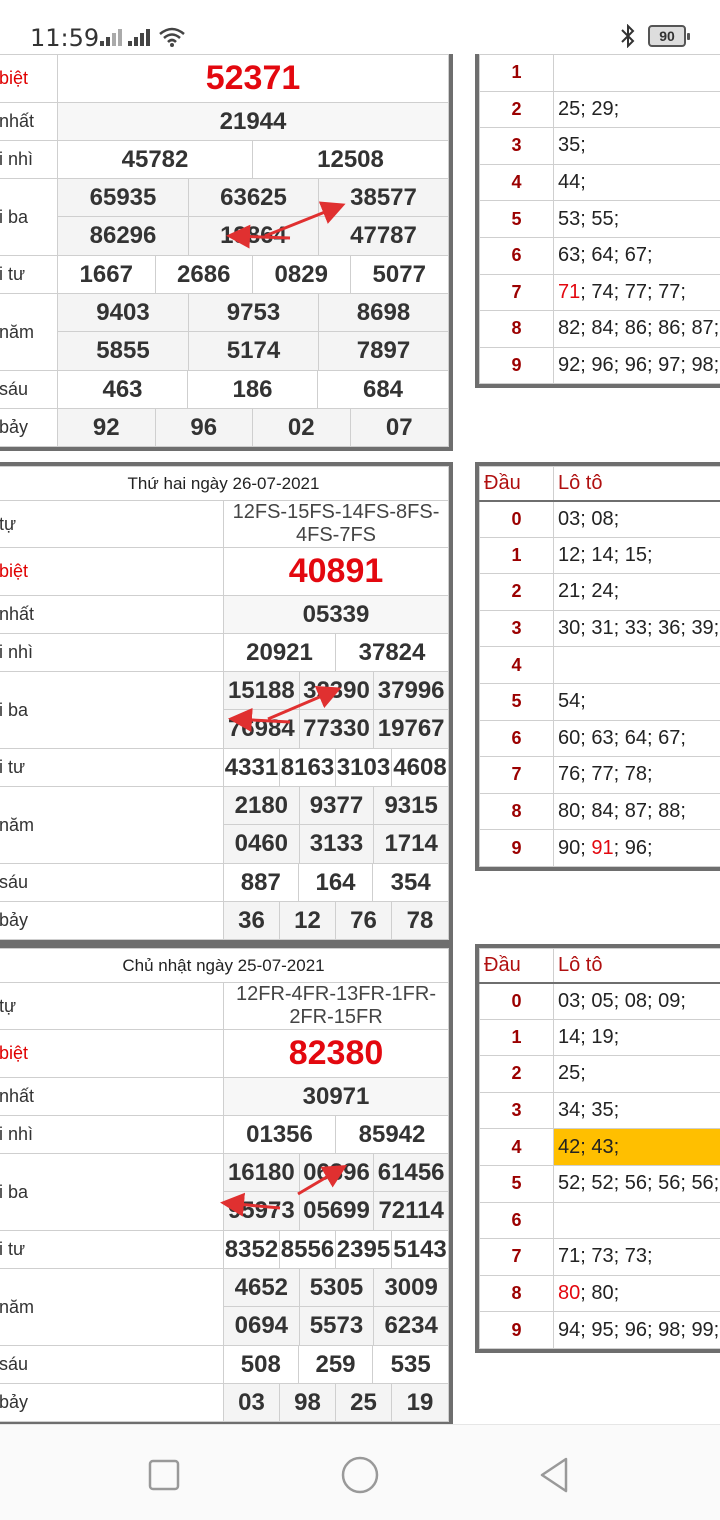  I want to click on table-row: 6, so click(599, 1220).